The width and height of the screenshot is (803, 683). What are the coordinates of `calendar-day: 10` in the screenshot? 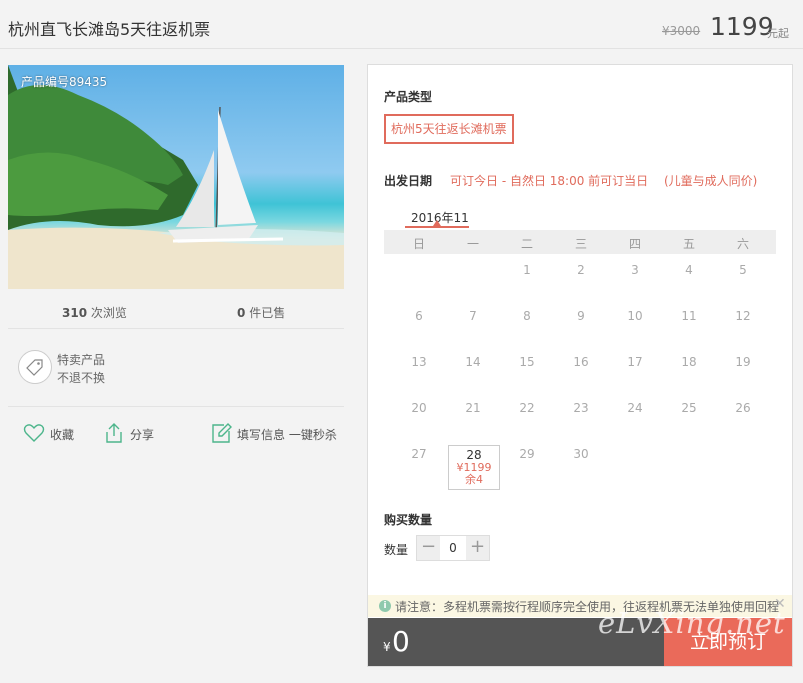 It's located at (635, 316).